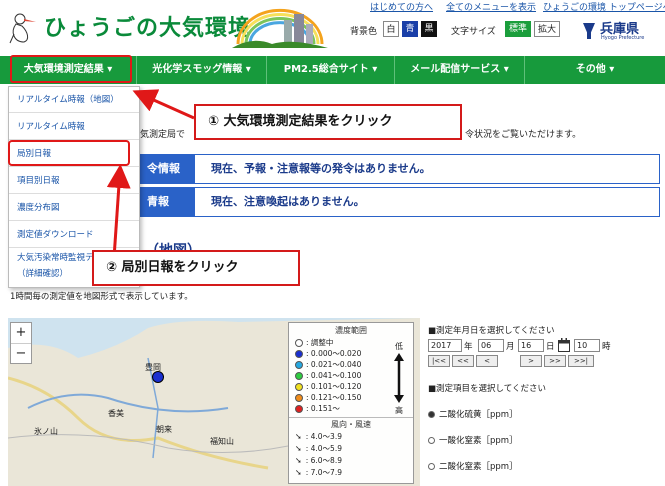 The height and width of the screenshot is (486, 665). I want to click on zoom-in-button: +, so click(21, 333).